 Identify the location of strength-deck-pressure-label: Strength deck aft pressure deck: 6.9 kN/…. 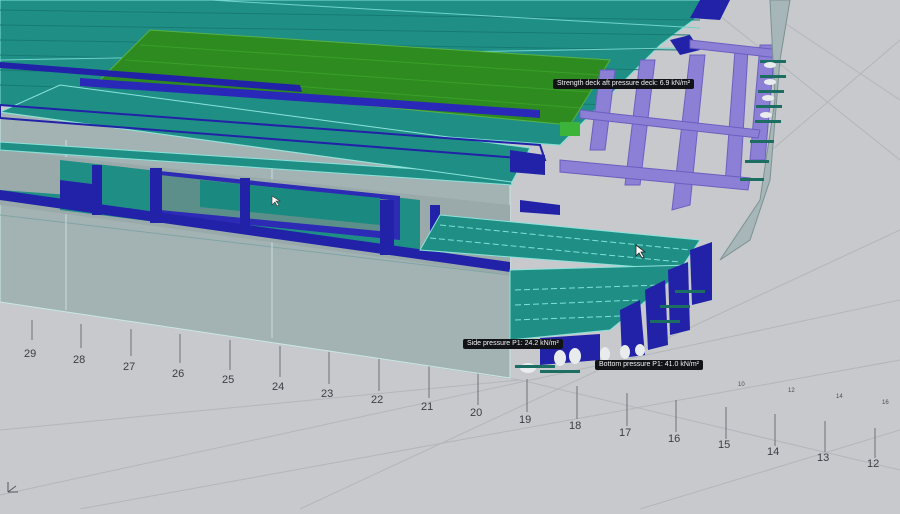
(624, 84).